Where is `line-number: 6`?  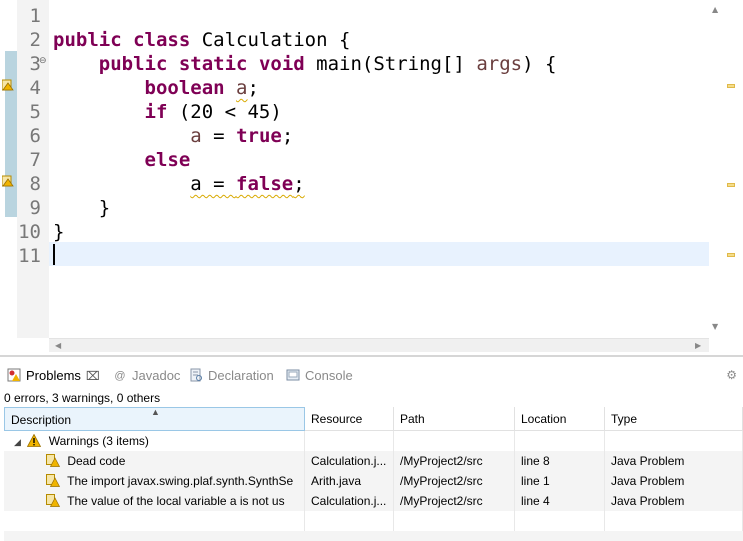
line-number: 6 is located at coordinates (35, 136).